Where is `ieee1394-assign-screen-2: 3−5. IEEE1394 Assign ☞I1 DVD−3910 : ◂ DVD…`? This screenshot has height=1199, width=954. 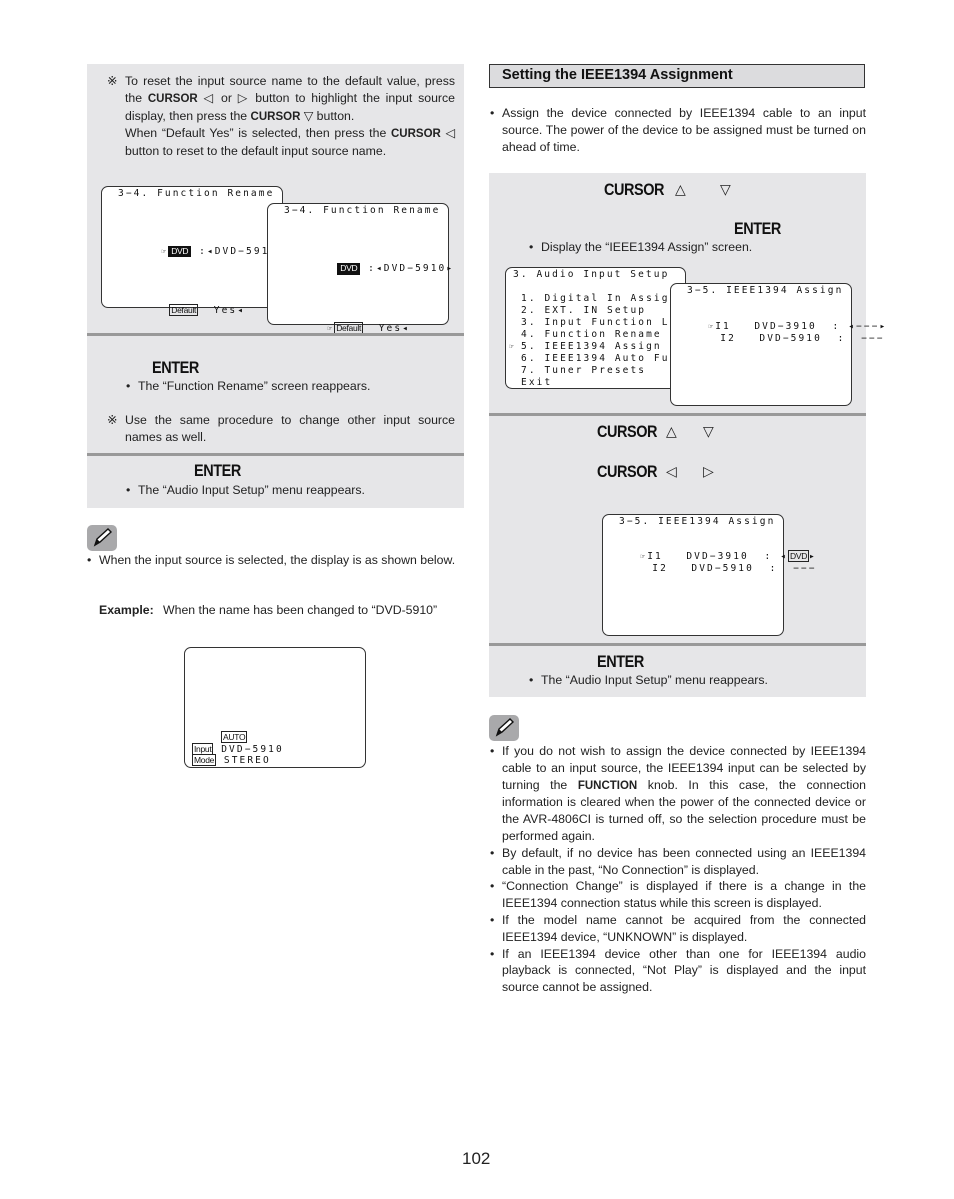
ieee1394-assign-screen-2: 3−5. IEEE1394 Assign ☞I1 DVD−3910 : ◂ DVD… is located at coordinates (708, 575).